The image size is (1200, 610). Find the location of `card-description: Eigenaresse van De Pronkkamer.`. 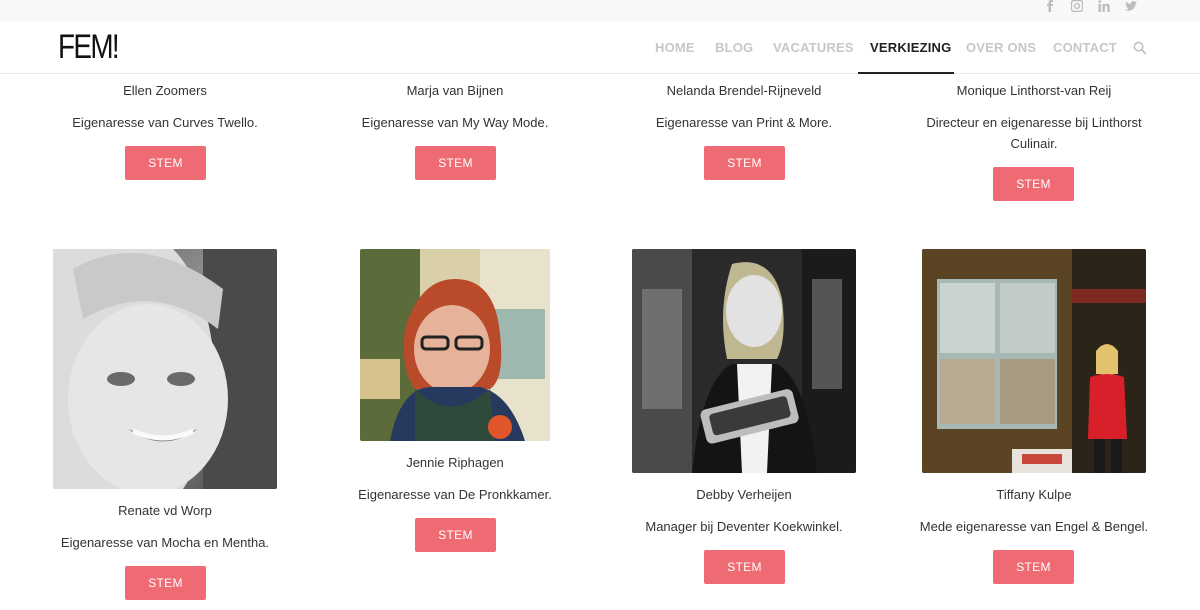

card-description: Eigenaresse van De Pronkkamer. is located at coordinates (455, 494).